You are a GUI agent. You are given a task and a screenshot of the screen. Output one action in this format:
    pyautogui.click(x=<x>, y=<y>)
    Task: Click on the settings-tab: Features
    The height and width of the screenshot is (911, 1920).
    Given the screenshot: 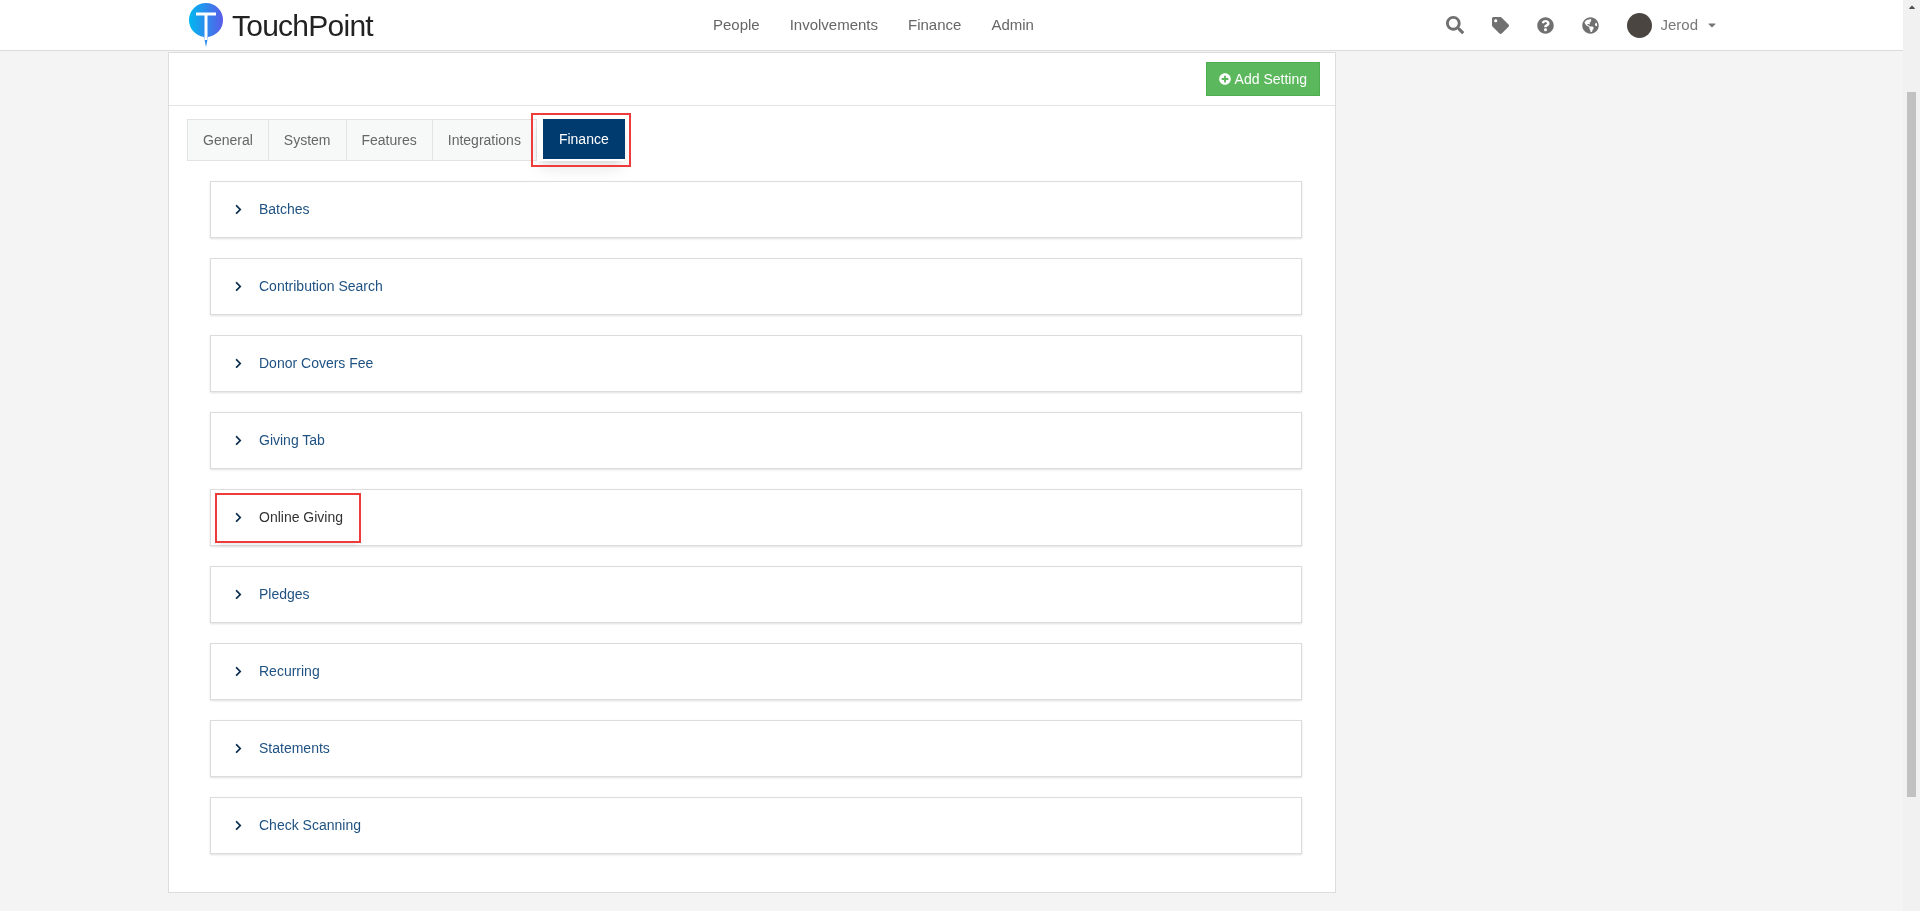 What is the action you would take?
    pyautogui.click(x=389, y=140)
    